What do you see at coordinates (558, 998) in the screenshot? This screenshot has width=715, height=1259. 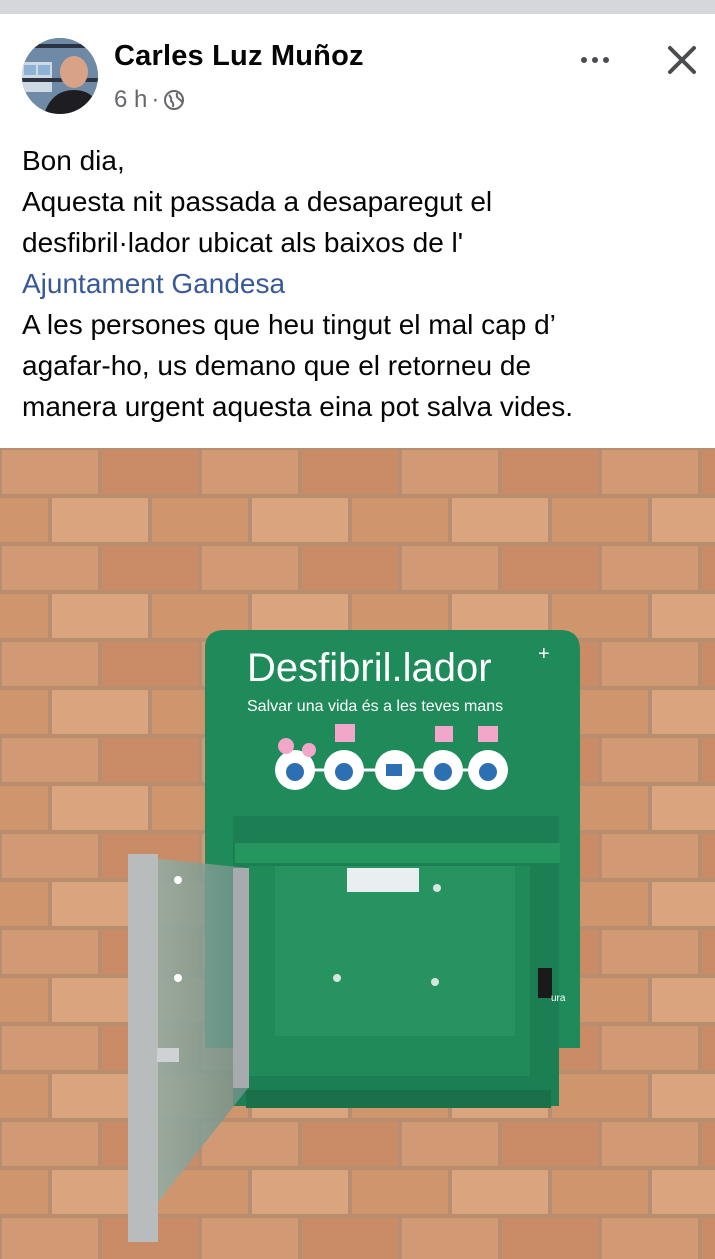 I see `door-label: ura` at bounding box center [558, 998].